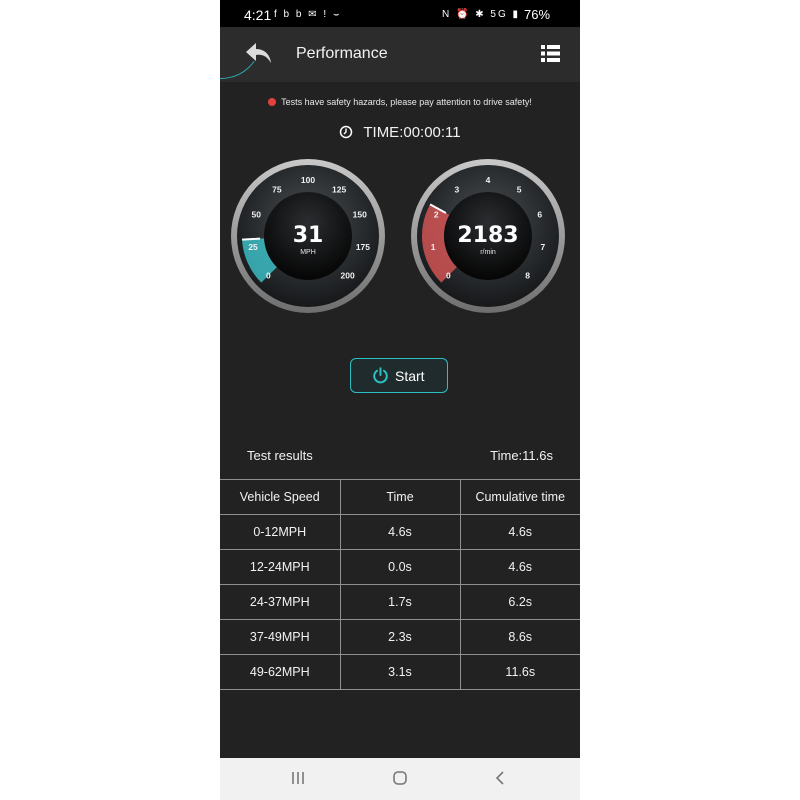 The image size is (800, 800). Describe the element at coordinates (488, 180) in the screenshot. I see `gauge-tick-label: 4` at that location.